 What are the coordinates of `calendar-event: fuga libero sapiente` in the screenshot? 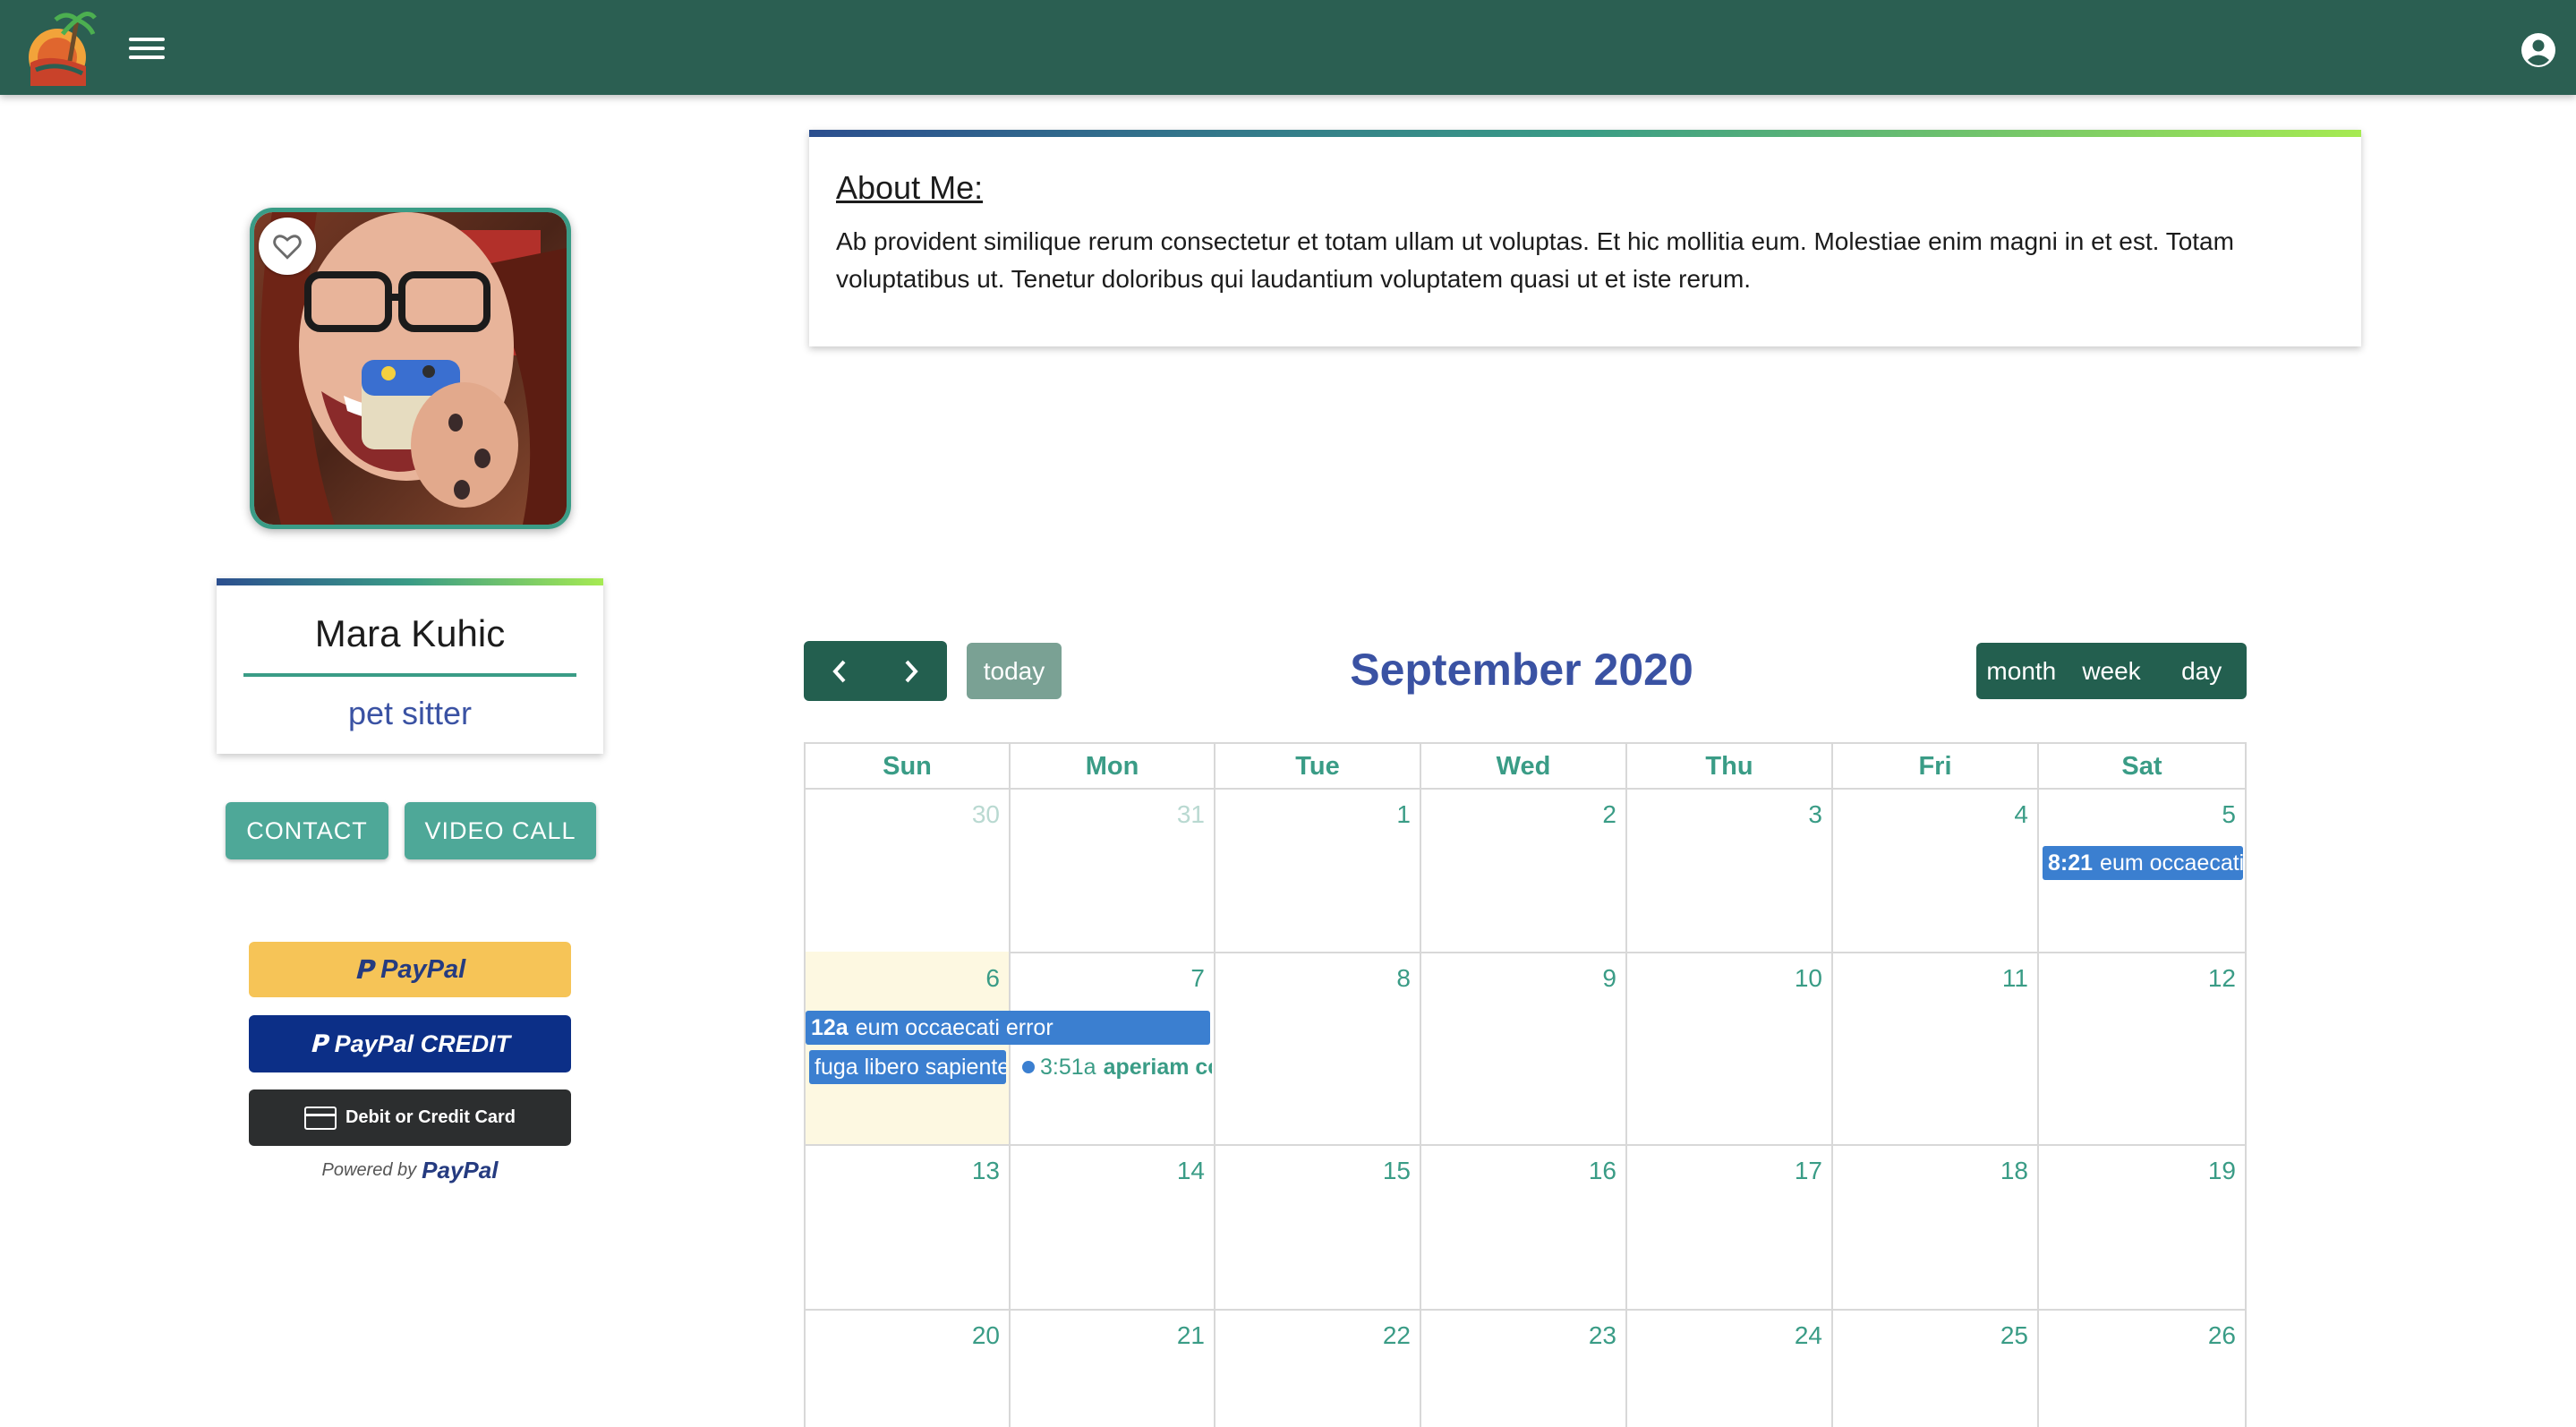 It's located at (907, 1067).